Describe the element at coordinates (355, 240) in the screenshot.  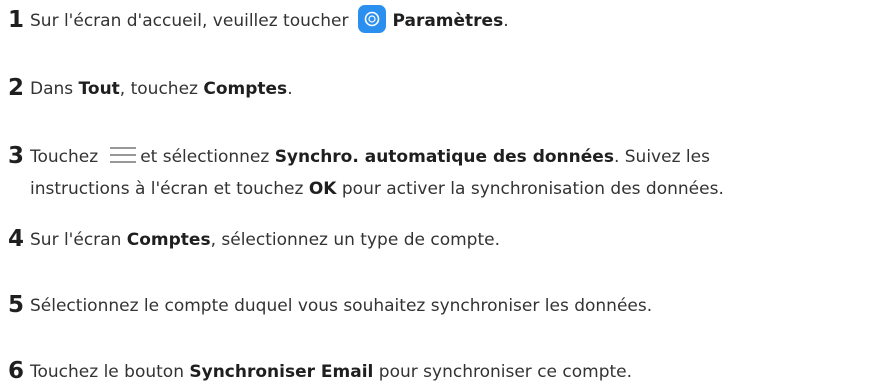
I see `step-text: , sélectionnez un type de compte.` at that location.